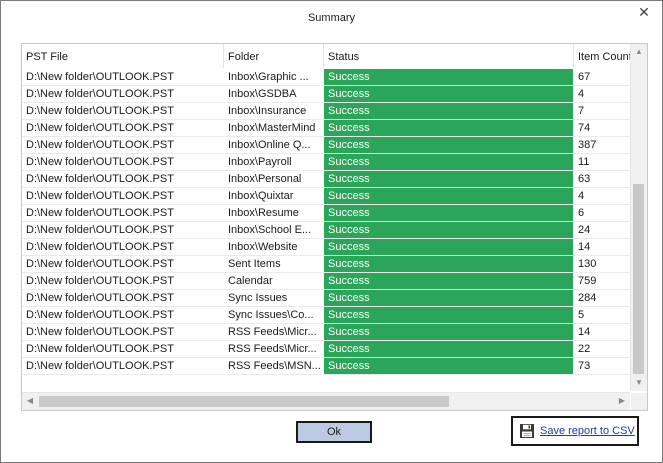  I want to click on column-header-status: Status, so click(449, 56).